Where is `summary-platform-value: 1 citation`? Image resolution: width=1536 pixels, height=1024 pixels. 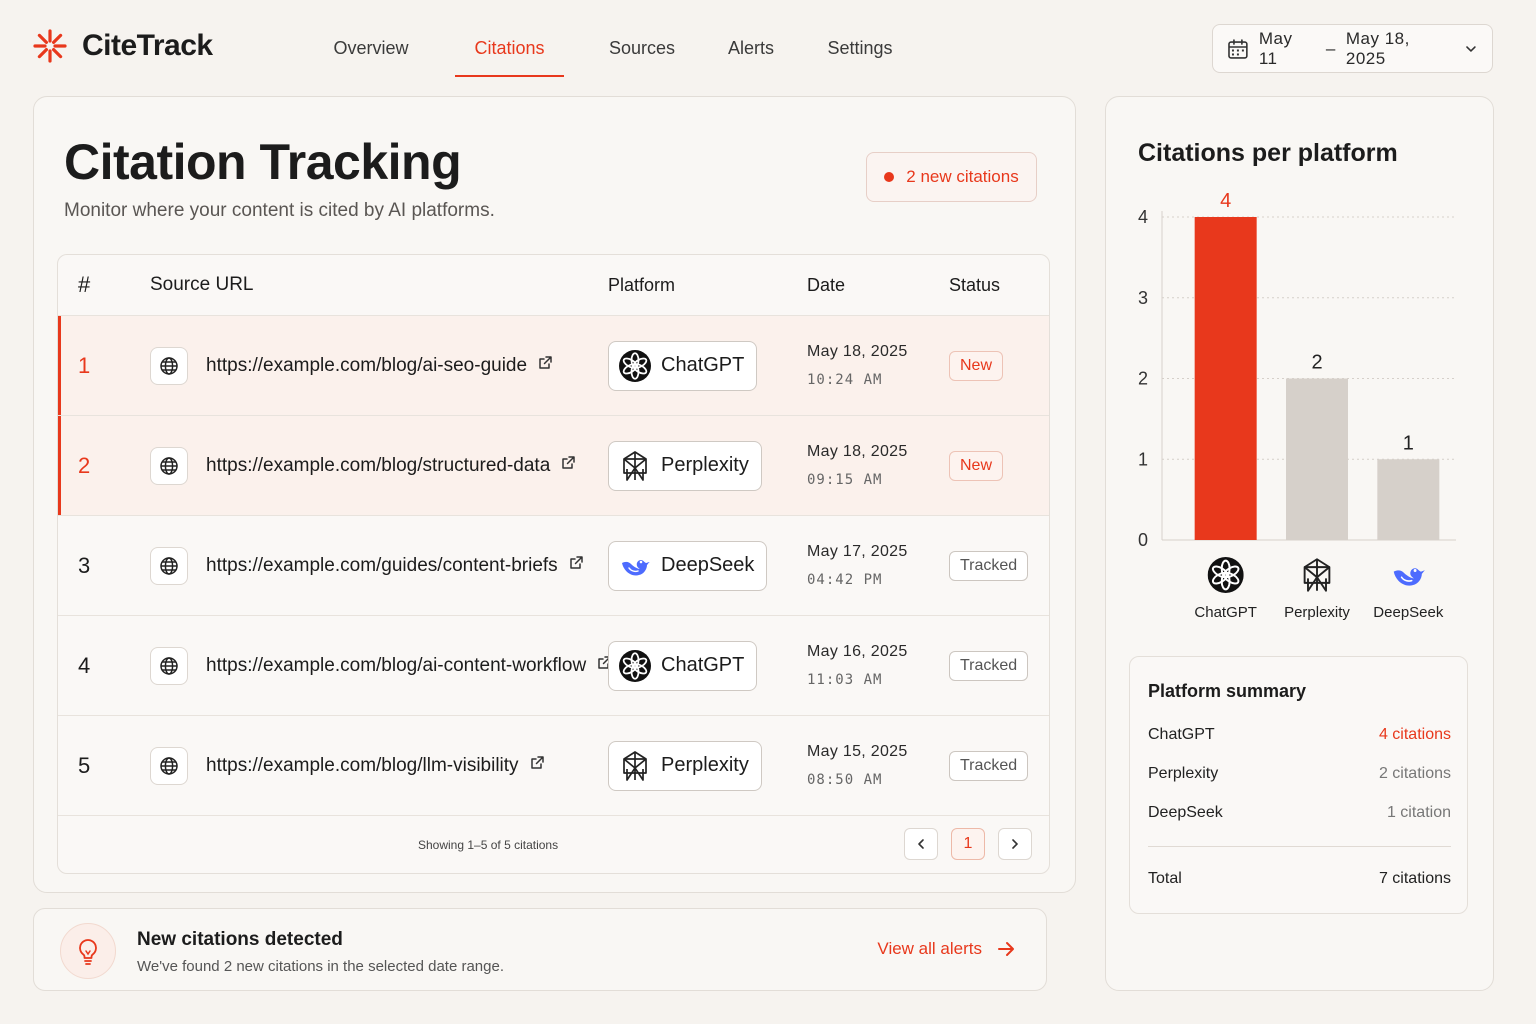
summary-platform-value: 1 citation is located at coordinates (1418, 812).